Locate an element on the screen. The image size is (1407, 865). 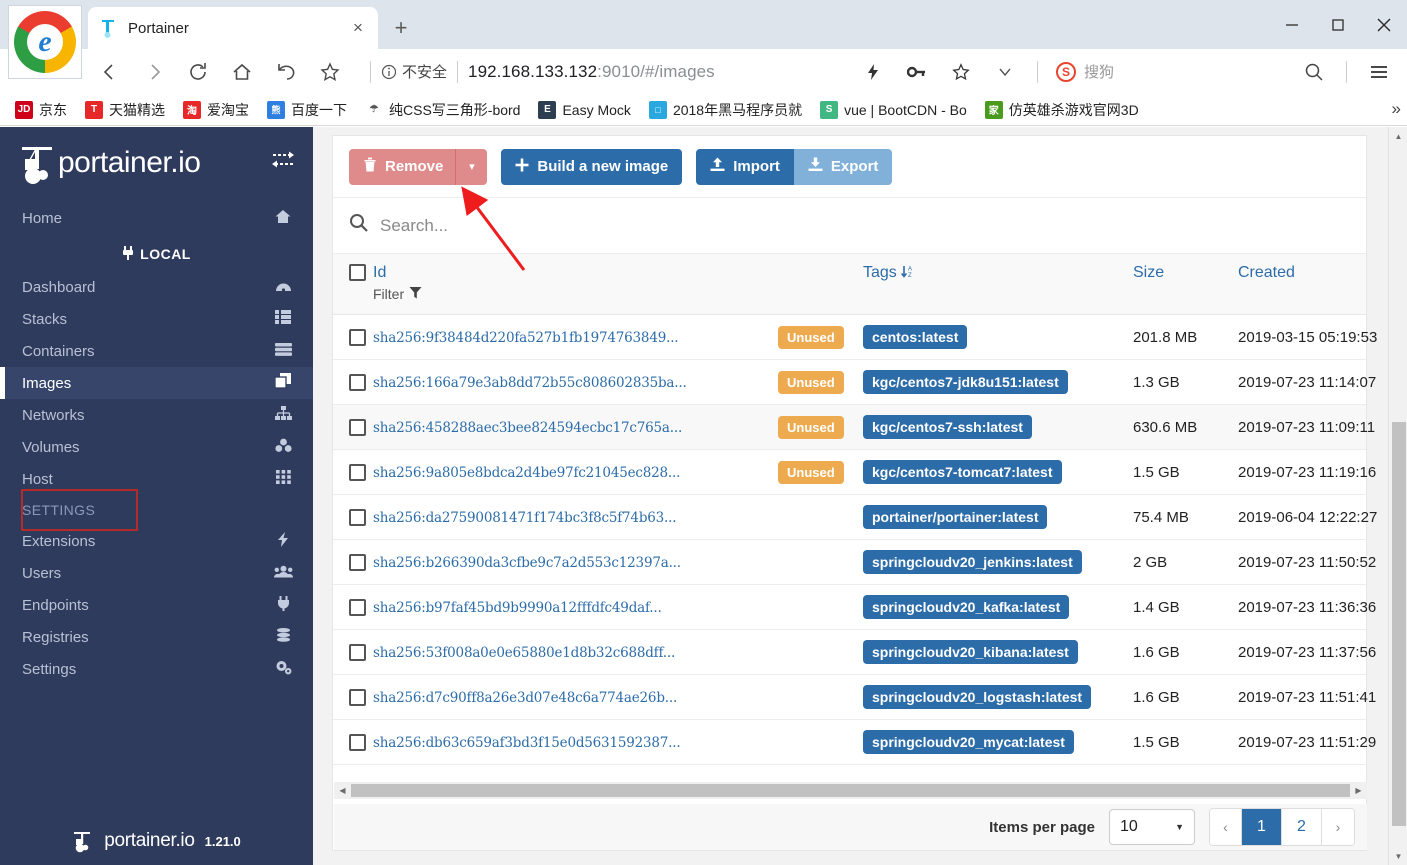
page-button-2: 2 is located at coordinates (1302, 827).